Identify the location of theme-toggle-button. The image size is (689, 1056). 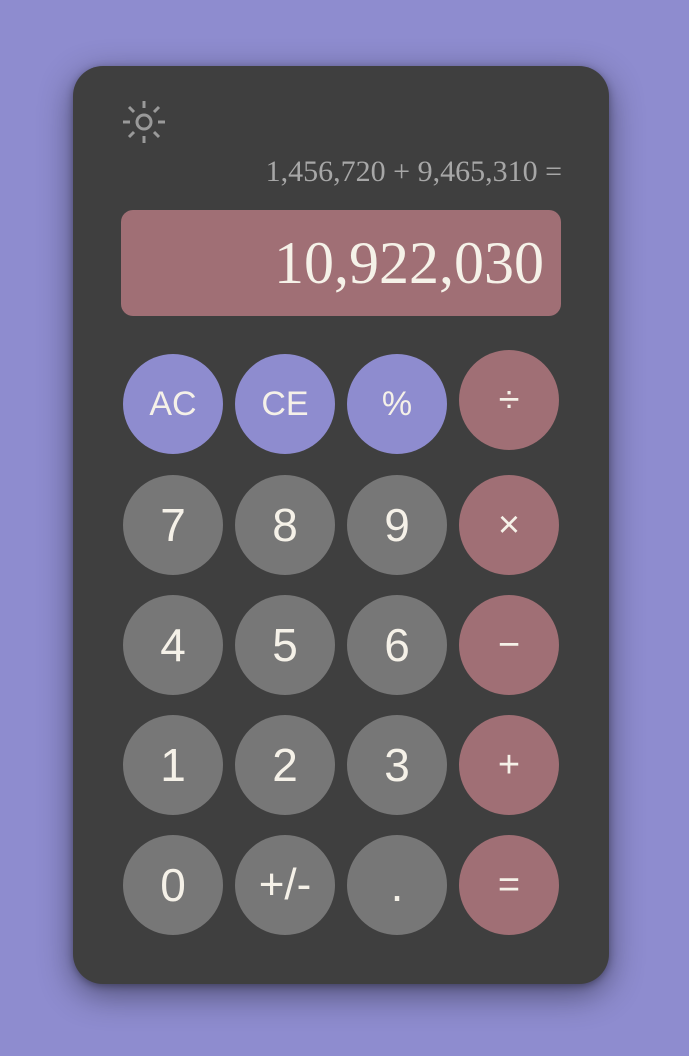
(144, 122).